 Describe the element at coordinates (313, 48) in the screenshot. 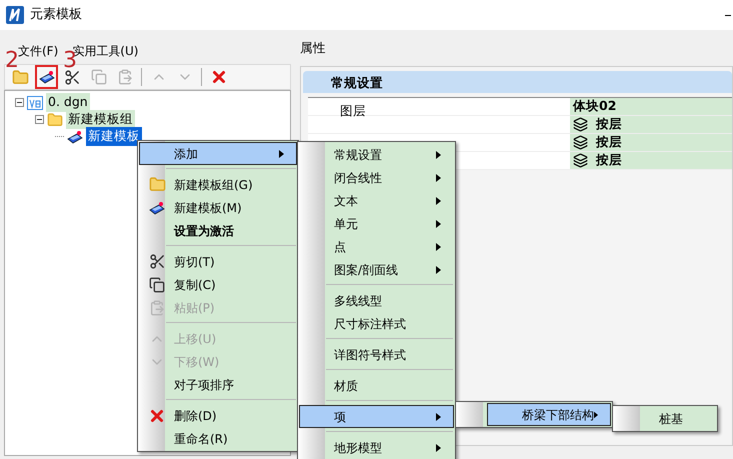

I see `panel-title: 属性` at that location.